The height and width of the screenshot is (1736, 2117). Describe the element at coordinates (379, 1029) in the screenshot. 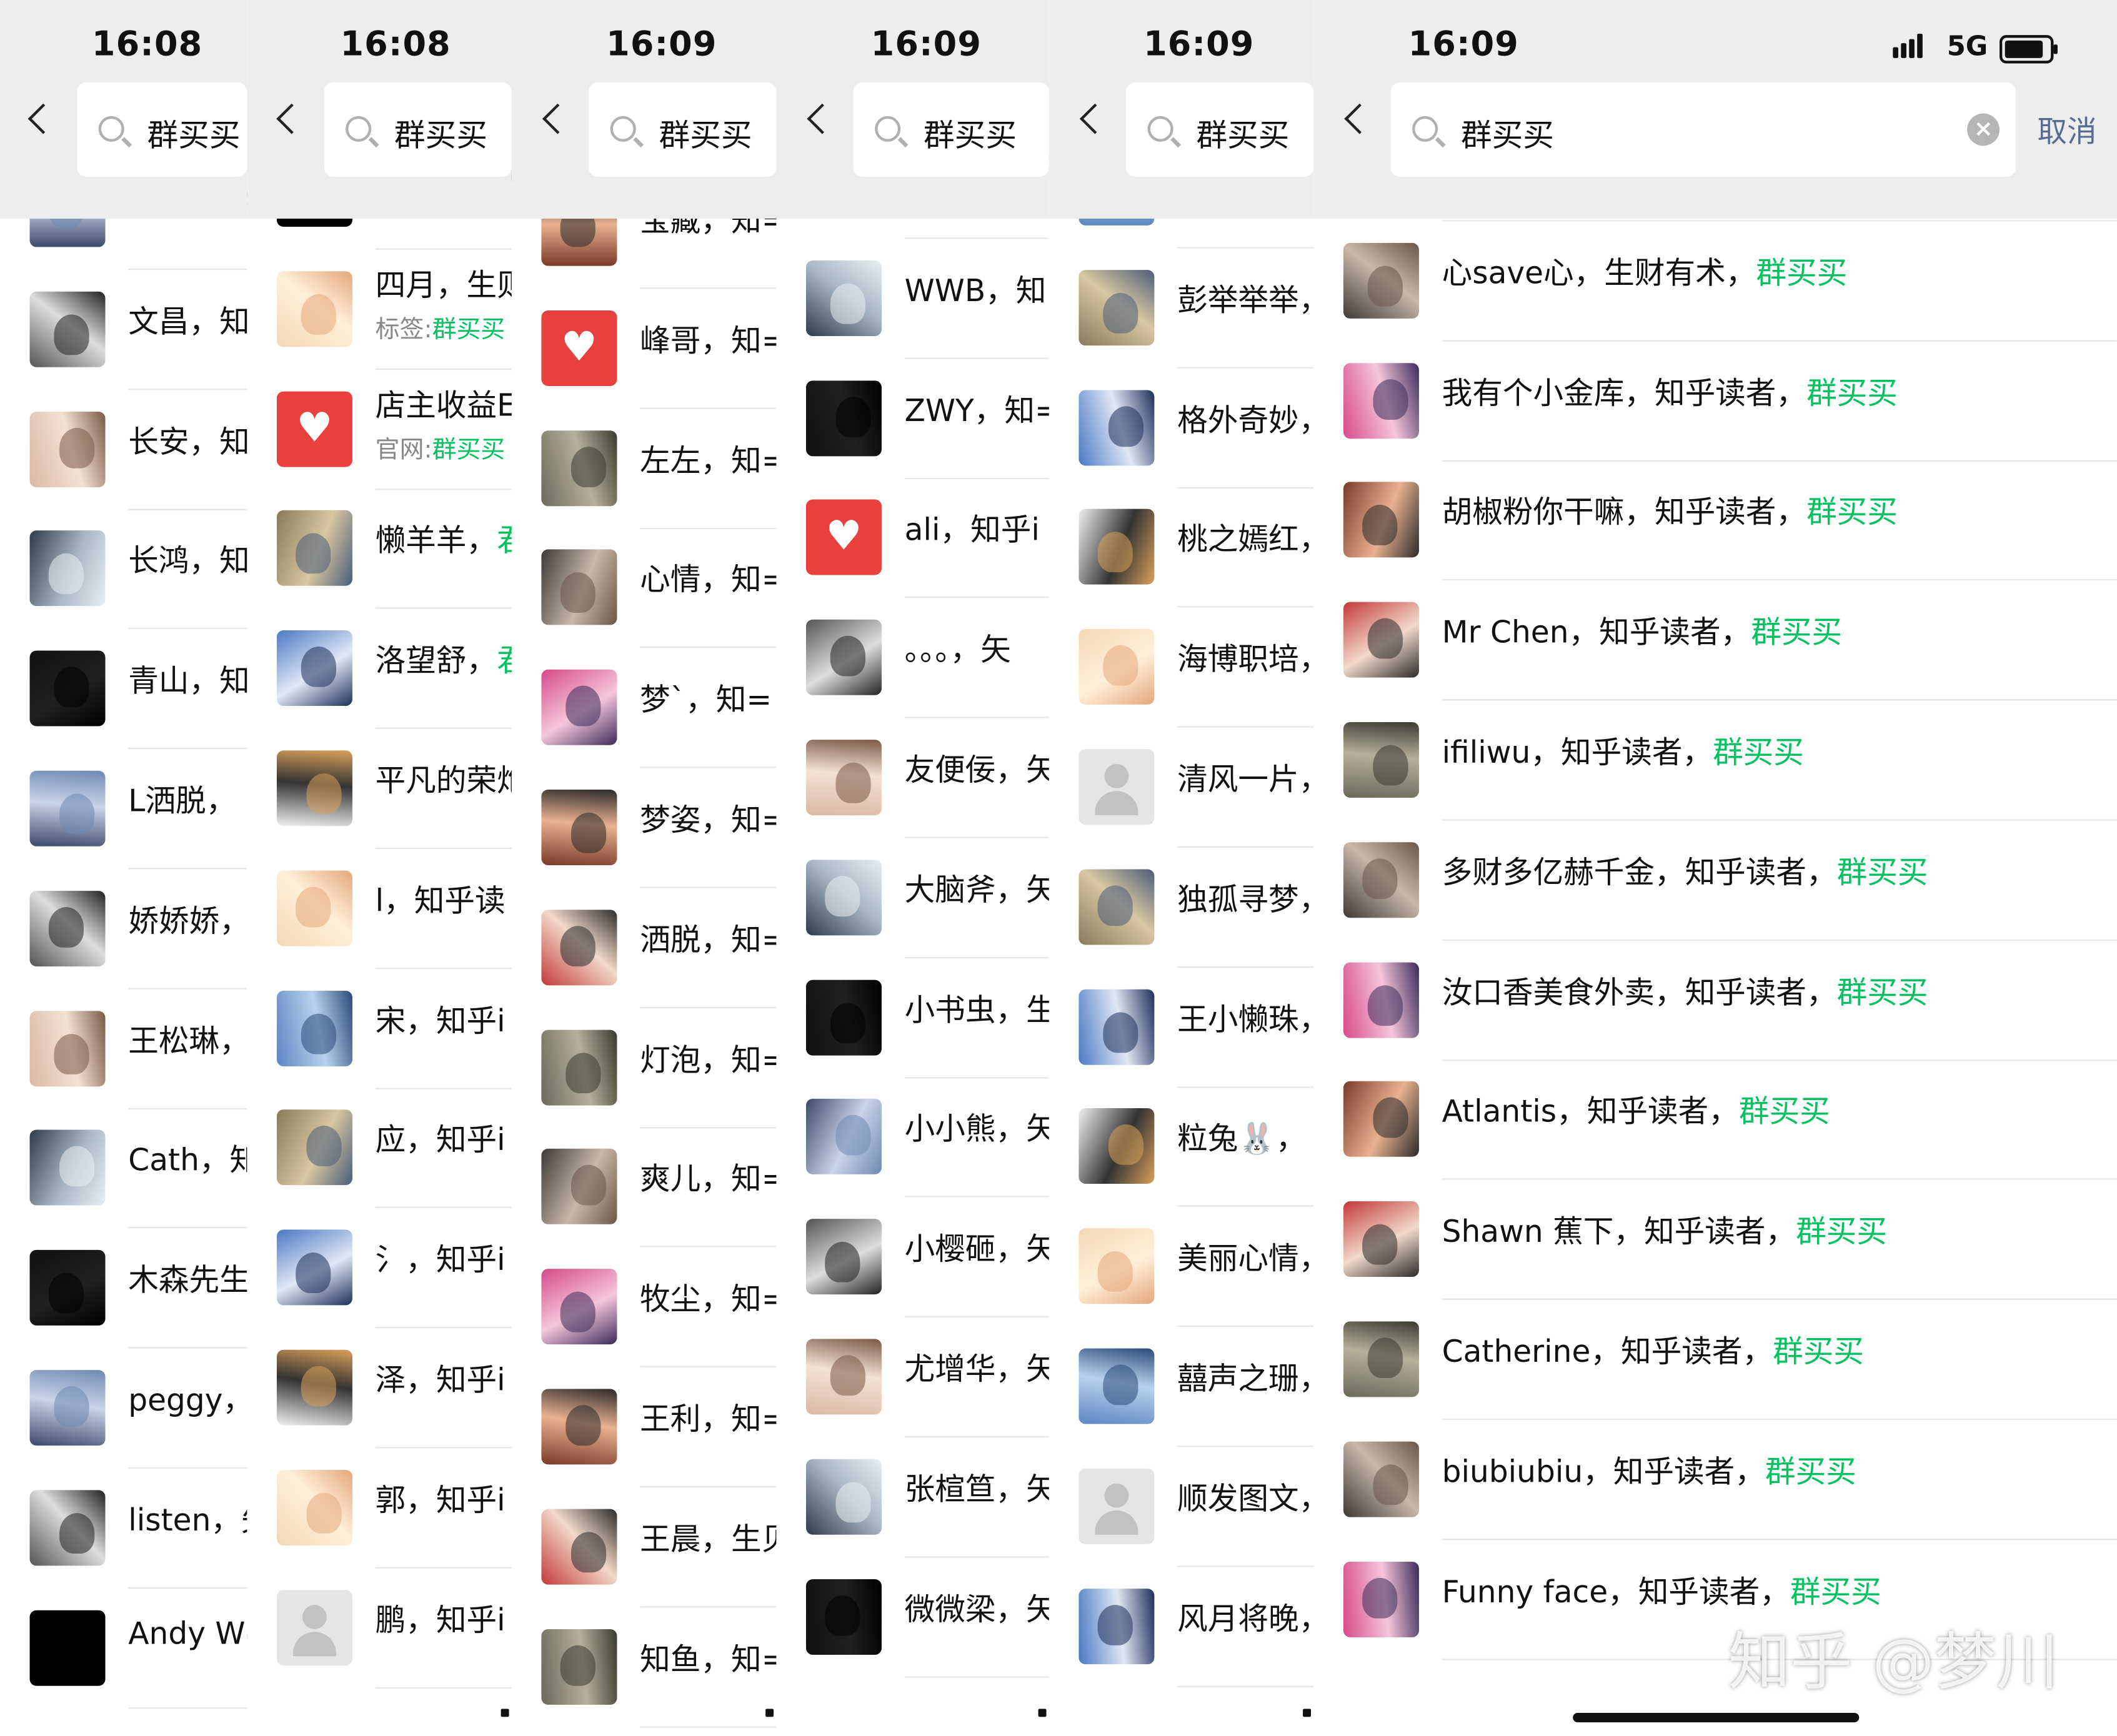

I see `contact-result-row: 宋，知乎i` at that location.